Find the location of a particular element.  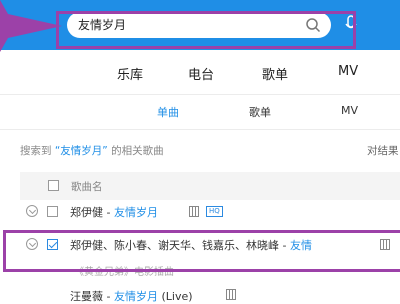

table-row: 郑伊健 - 友情岁月 HQ is located at coordinates (200, 213).